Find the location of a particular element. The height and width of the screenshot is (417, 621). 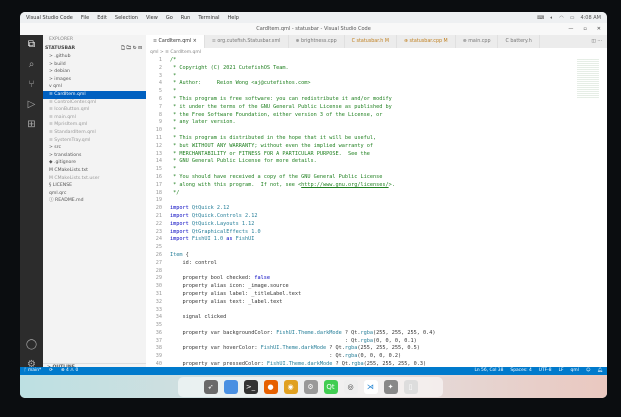

line-number: 26 is located at coordinates (158, 254).